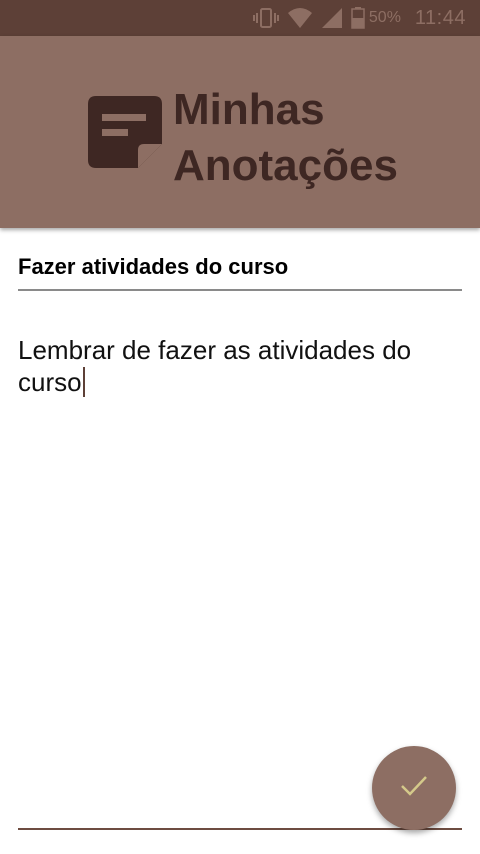 This screenshot has width=480, height=854. What do you see at coordinates (265, 18) in the screenshot?
I see `vibrate-icon` at bounding box center [265, 18].